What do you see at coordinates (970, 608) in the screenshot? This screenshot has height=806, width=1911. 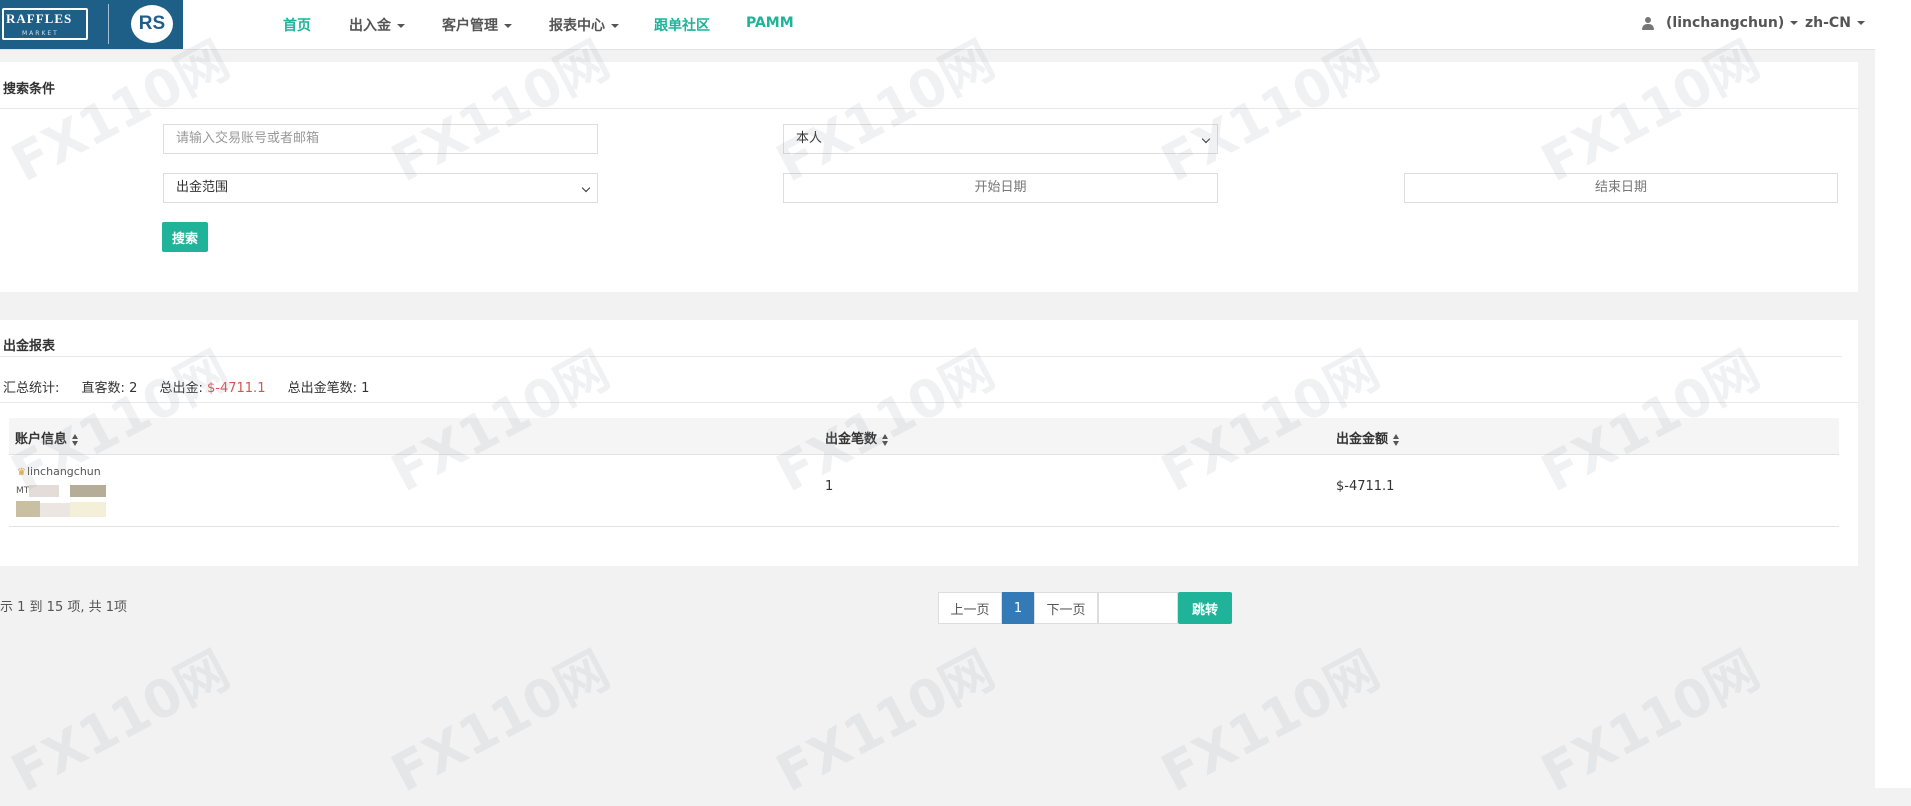 I see `prev-page-button: 上一页` at bounding box center [970, 608].